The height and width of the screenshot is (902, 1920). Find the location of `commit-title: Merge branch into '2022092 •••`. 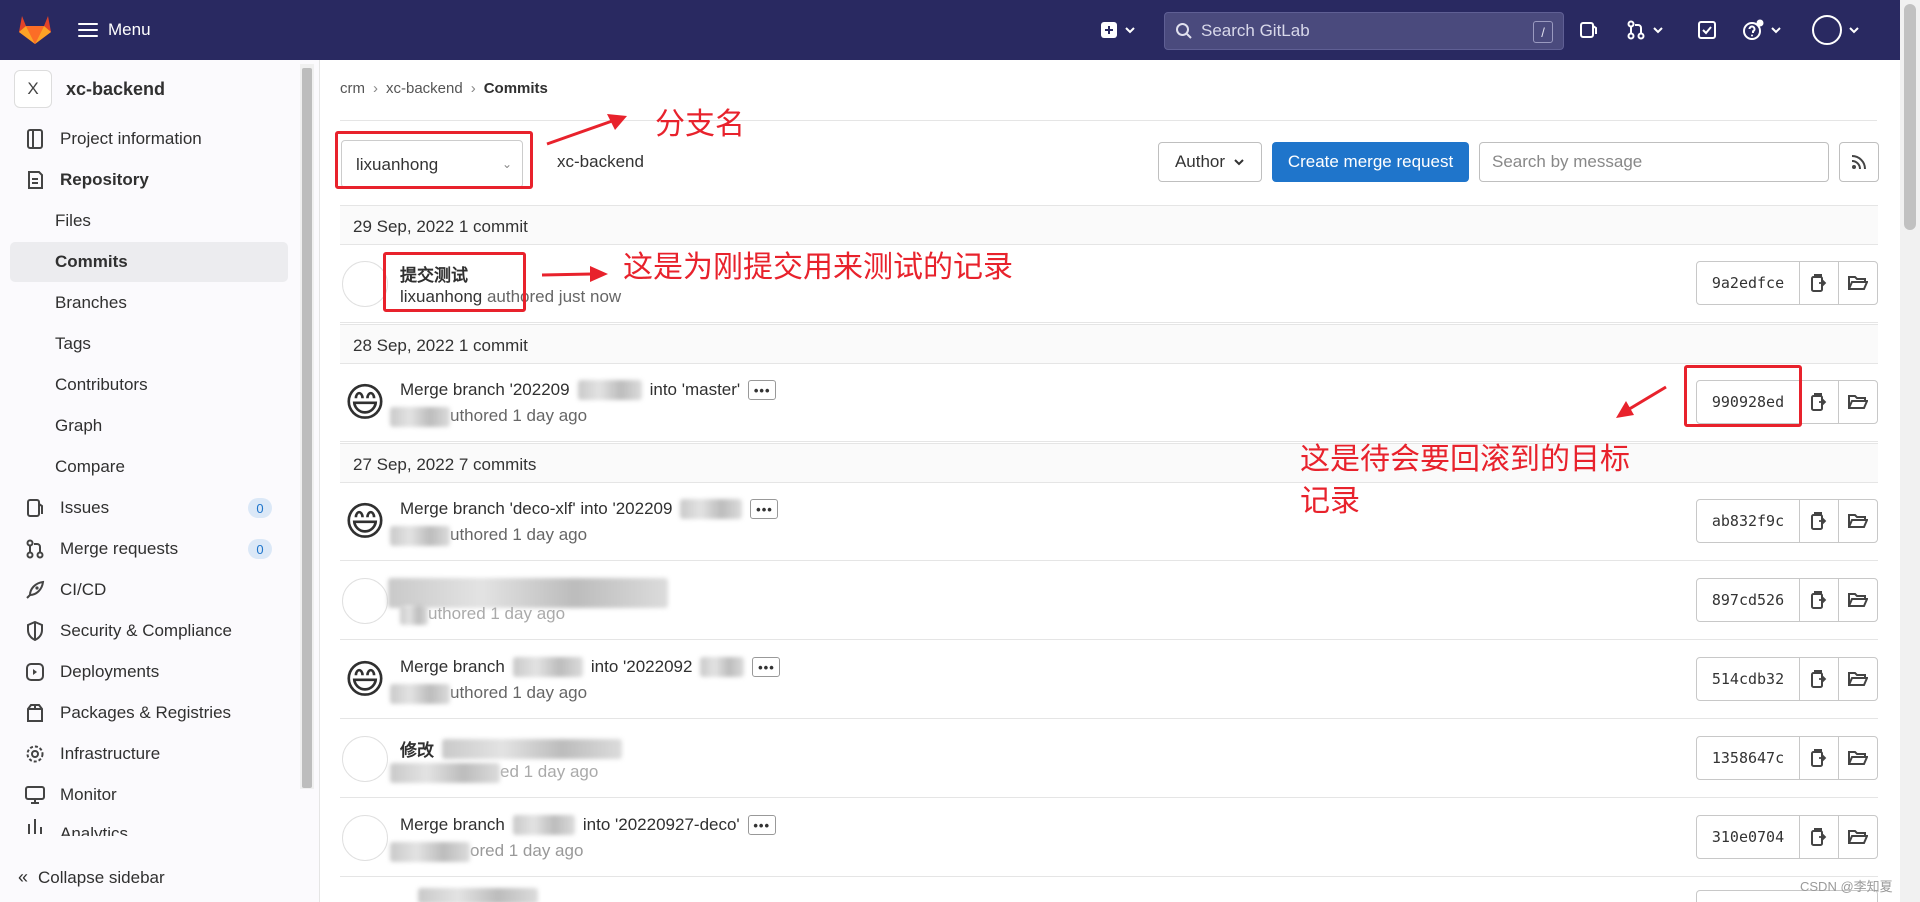

commit-title: Merge branch into '2022092 ••• is located at coordinates (590, 667).